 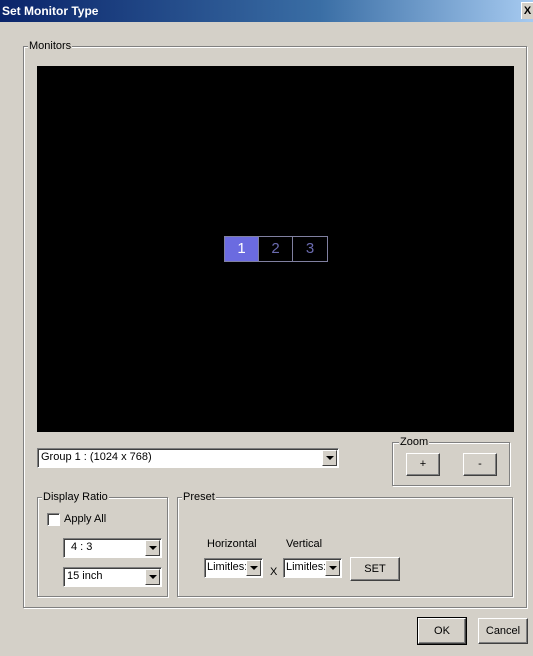 I want to click on title-bar: Set Monitor Type X, so click(x=266, y=11).